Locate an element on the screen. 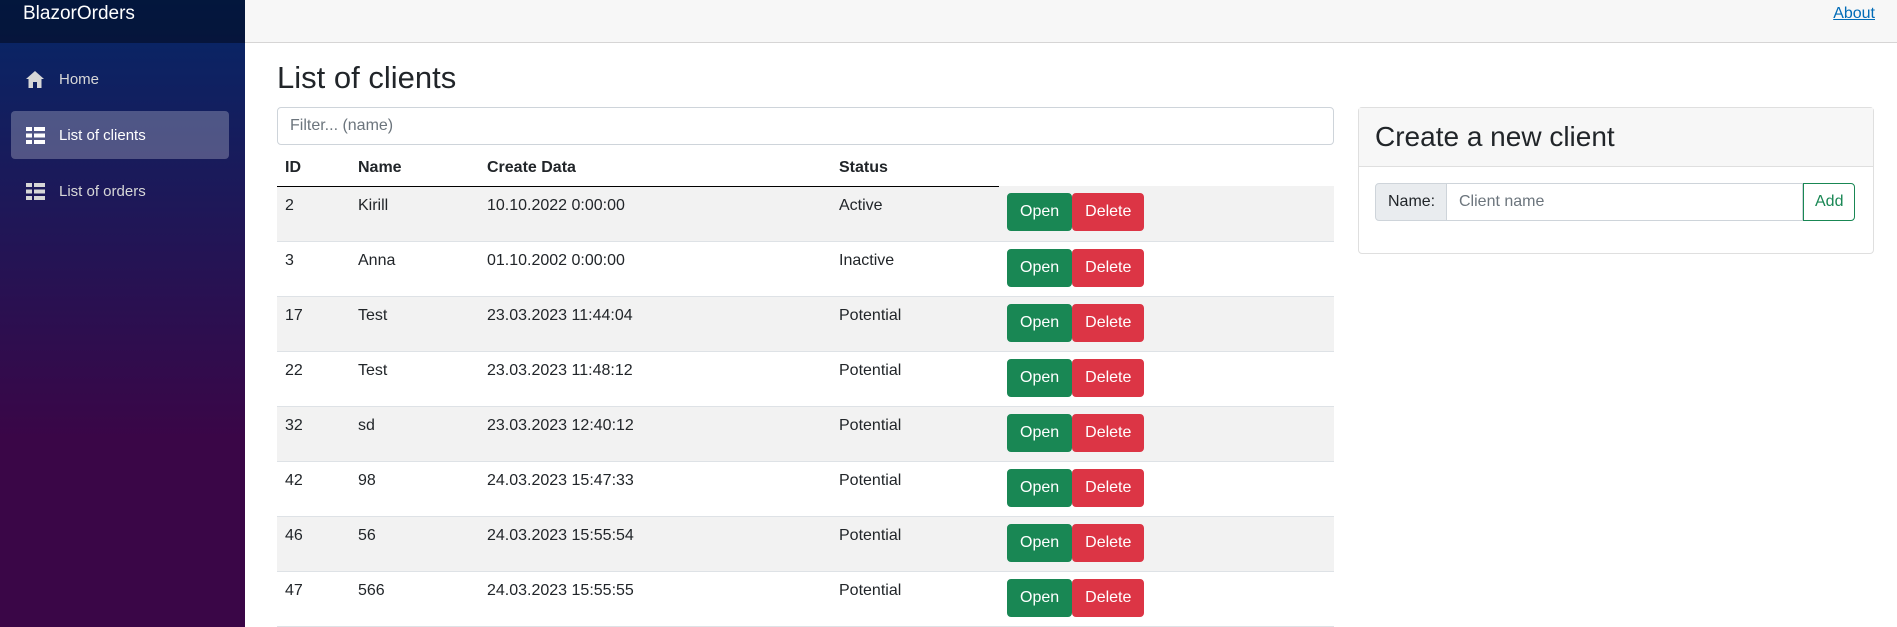 This screenshot has height=627, width=1897. home-icon is located at coordinates (35, 79).